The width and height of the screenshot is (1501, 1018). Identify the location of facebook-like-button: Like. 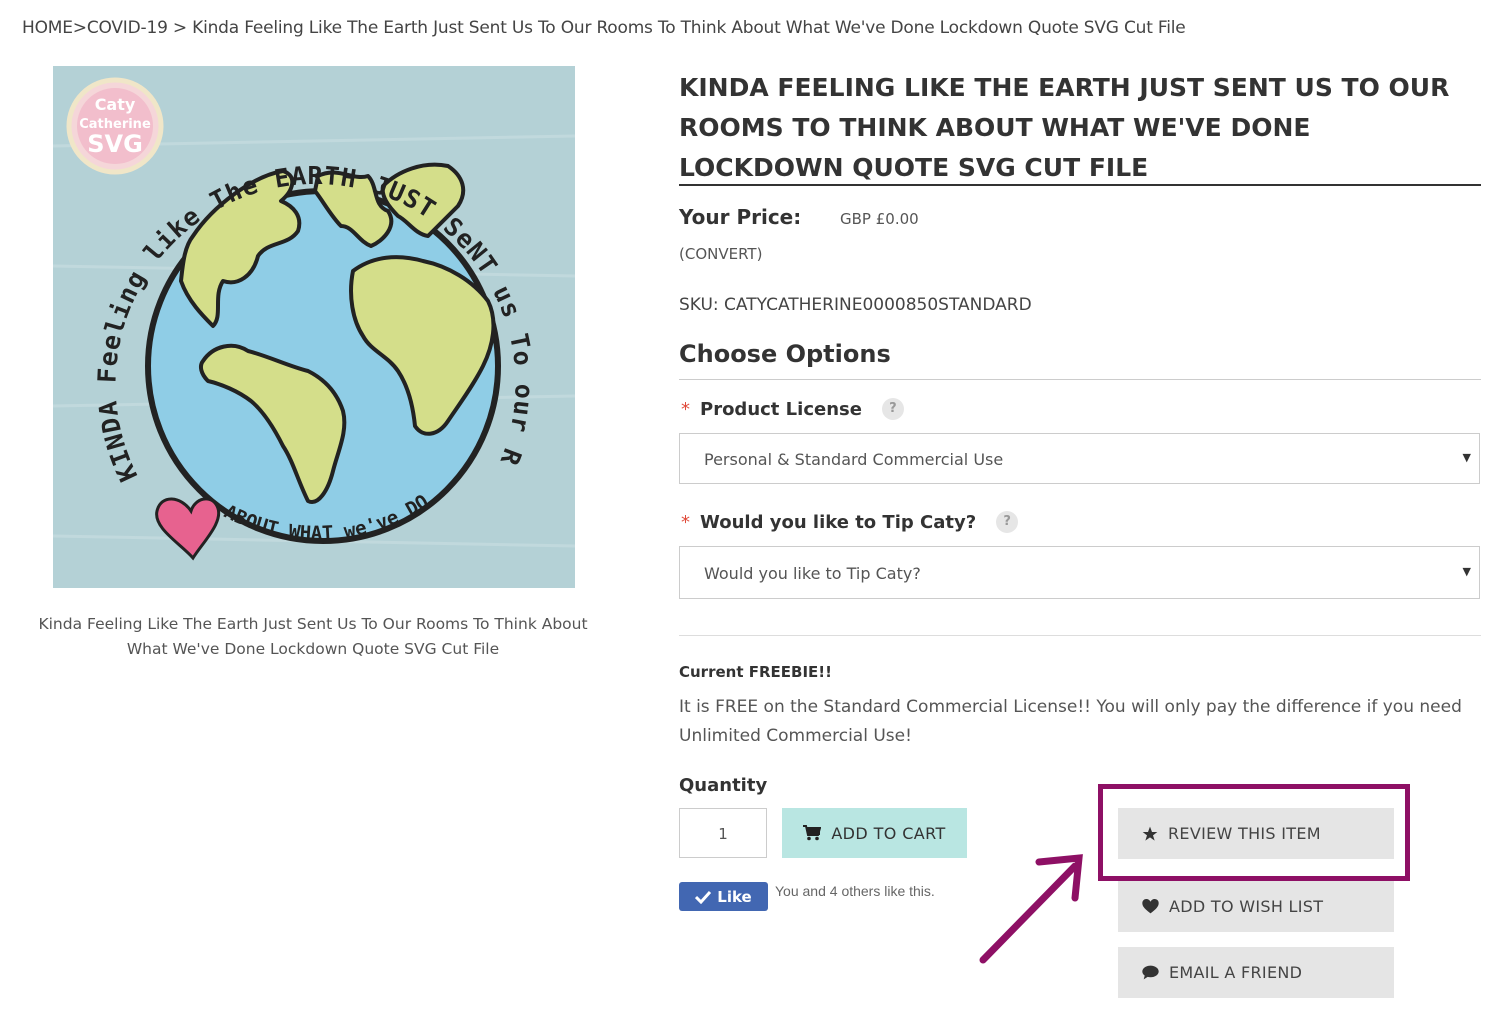
(723, 896).